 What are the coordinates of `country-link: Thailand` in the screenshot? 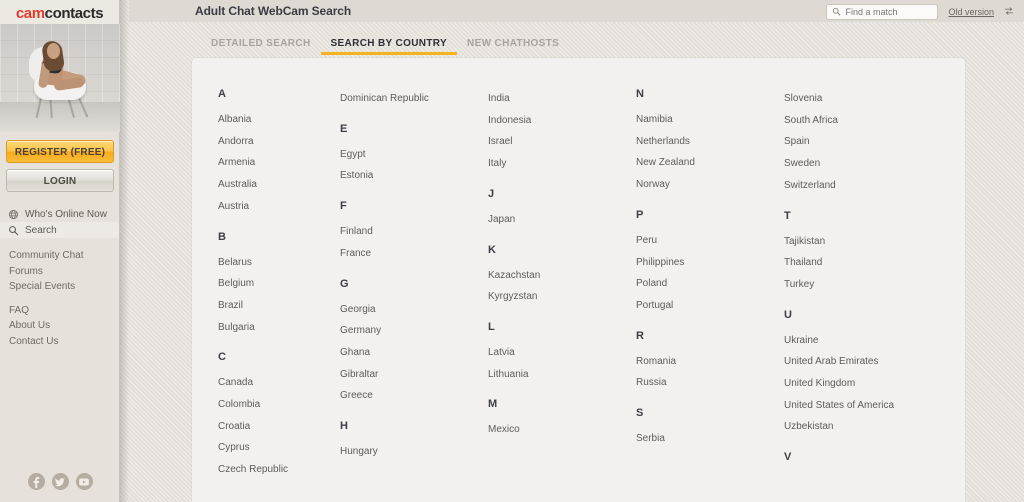 It's located at (858, 263).